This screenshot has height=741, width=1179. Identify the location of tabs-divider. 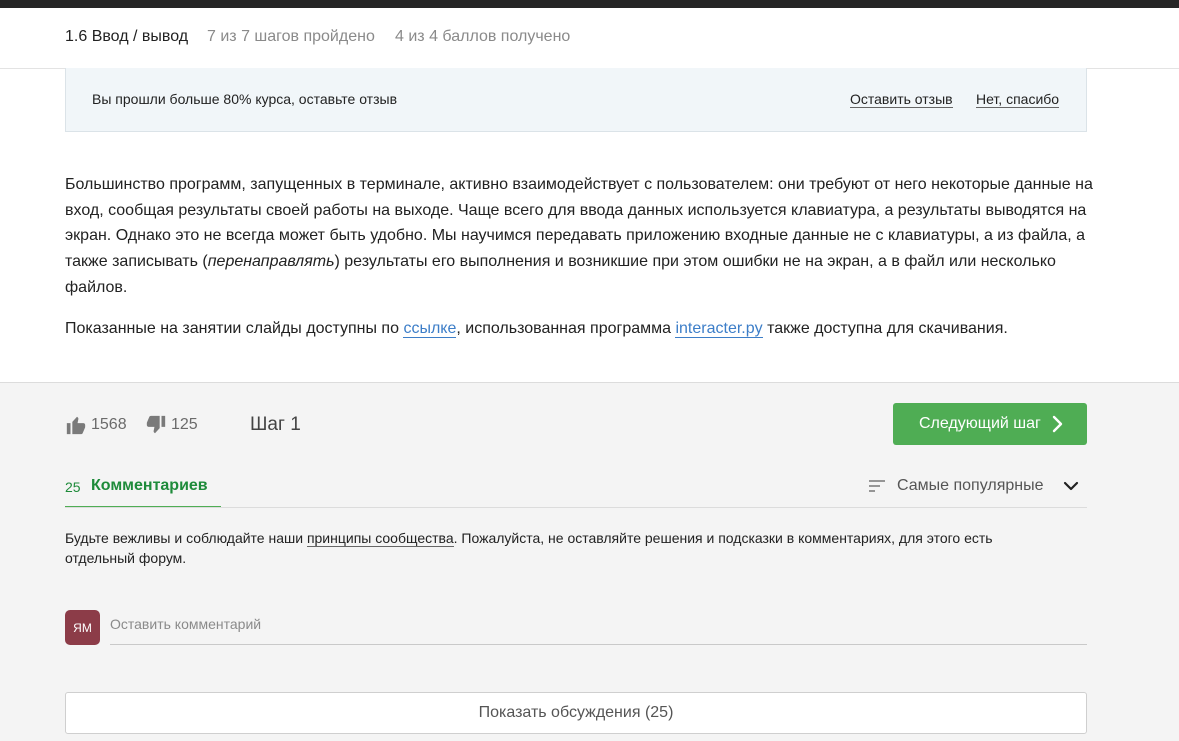
(576, 507).